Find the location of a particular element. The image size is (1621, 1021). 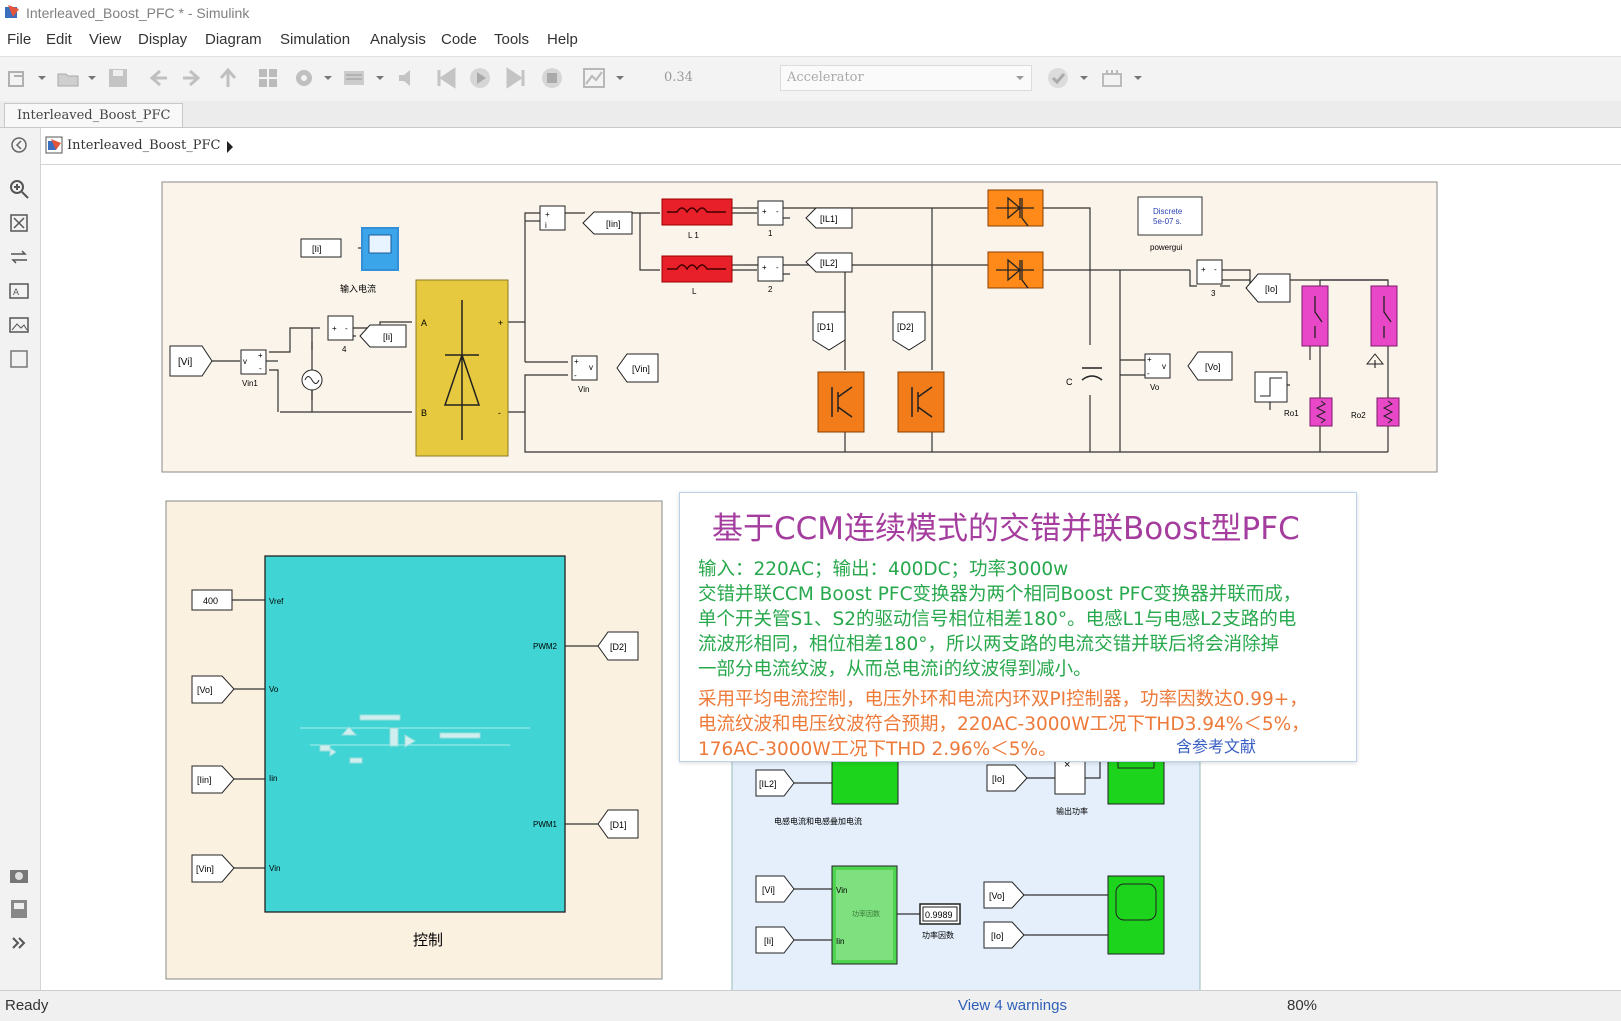

menu-help: Help is located at coordinates (562, 39).